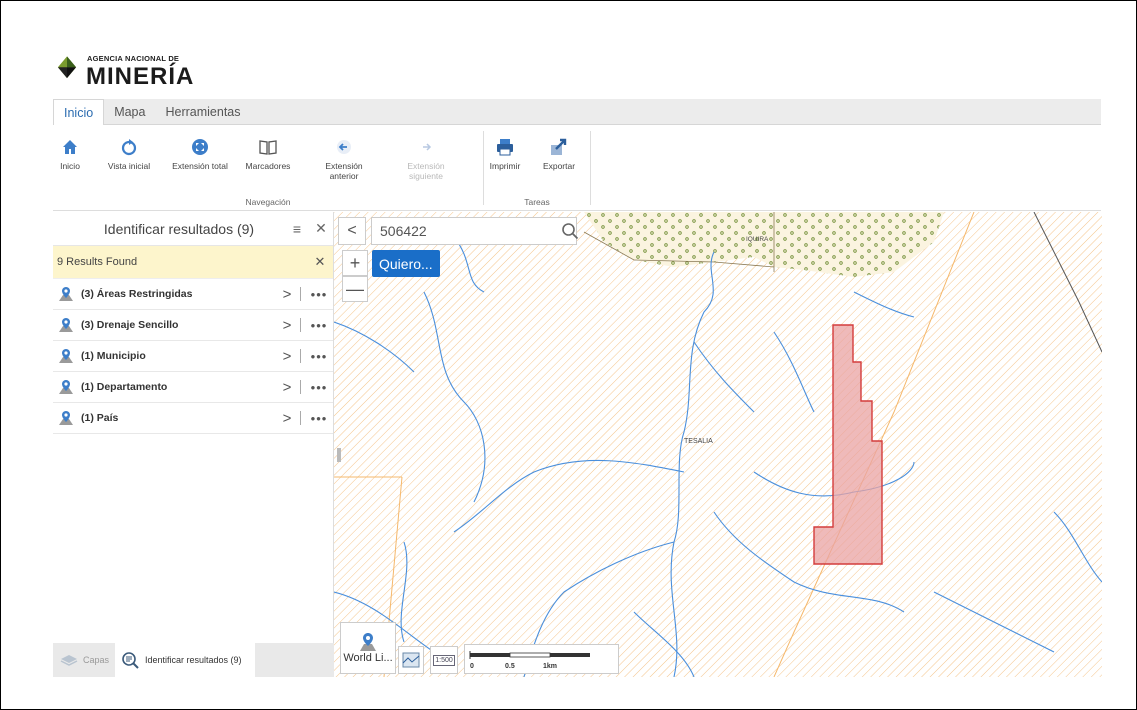 The width and height of the screenshot is (1137, 710). I want to click on layers-icon, so click(69, 660).